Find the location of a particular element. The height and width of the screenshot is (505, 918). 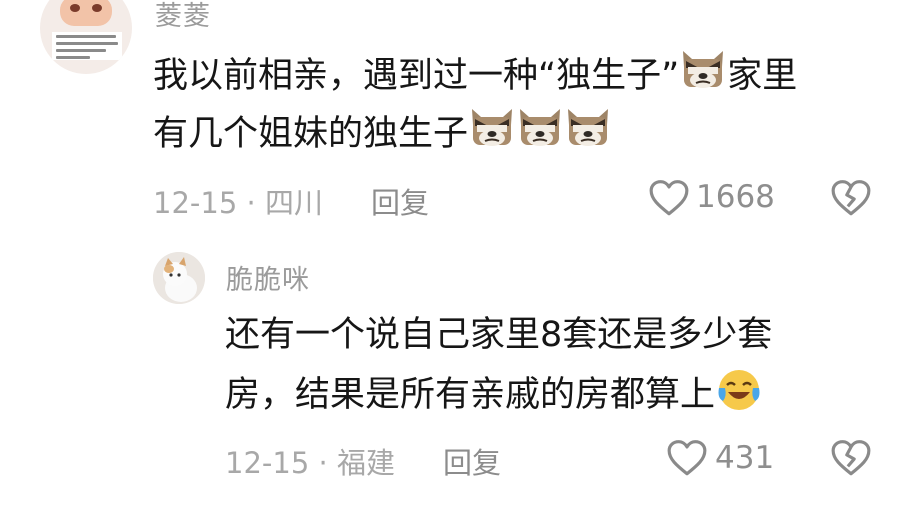

reply-text-line1: 还有一个说自己家里8套还是多少套 is located at coordinates (499, 335).